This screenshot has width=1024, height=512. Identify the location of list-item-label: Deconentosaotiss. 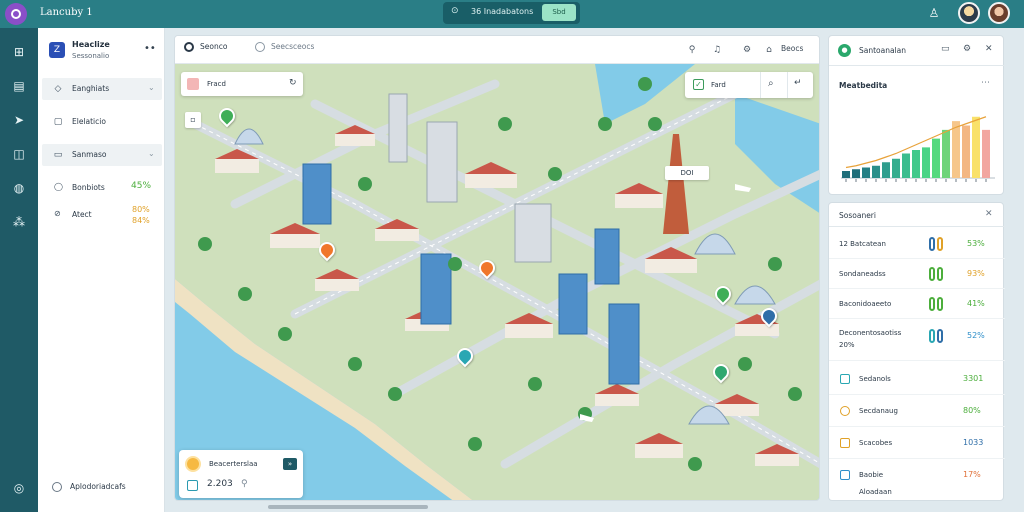
(870, 333).